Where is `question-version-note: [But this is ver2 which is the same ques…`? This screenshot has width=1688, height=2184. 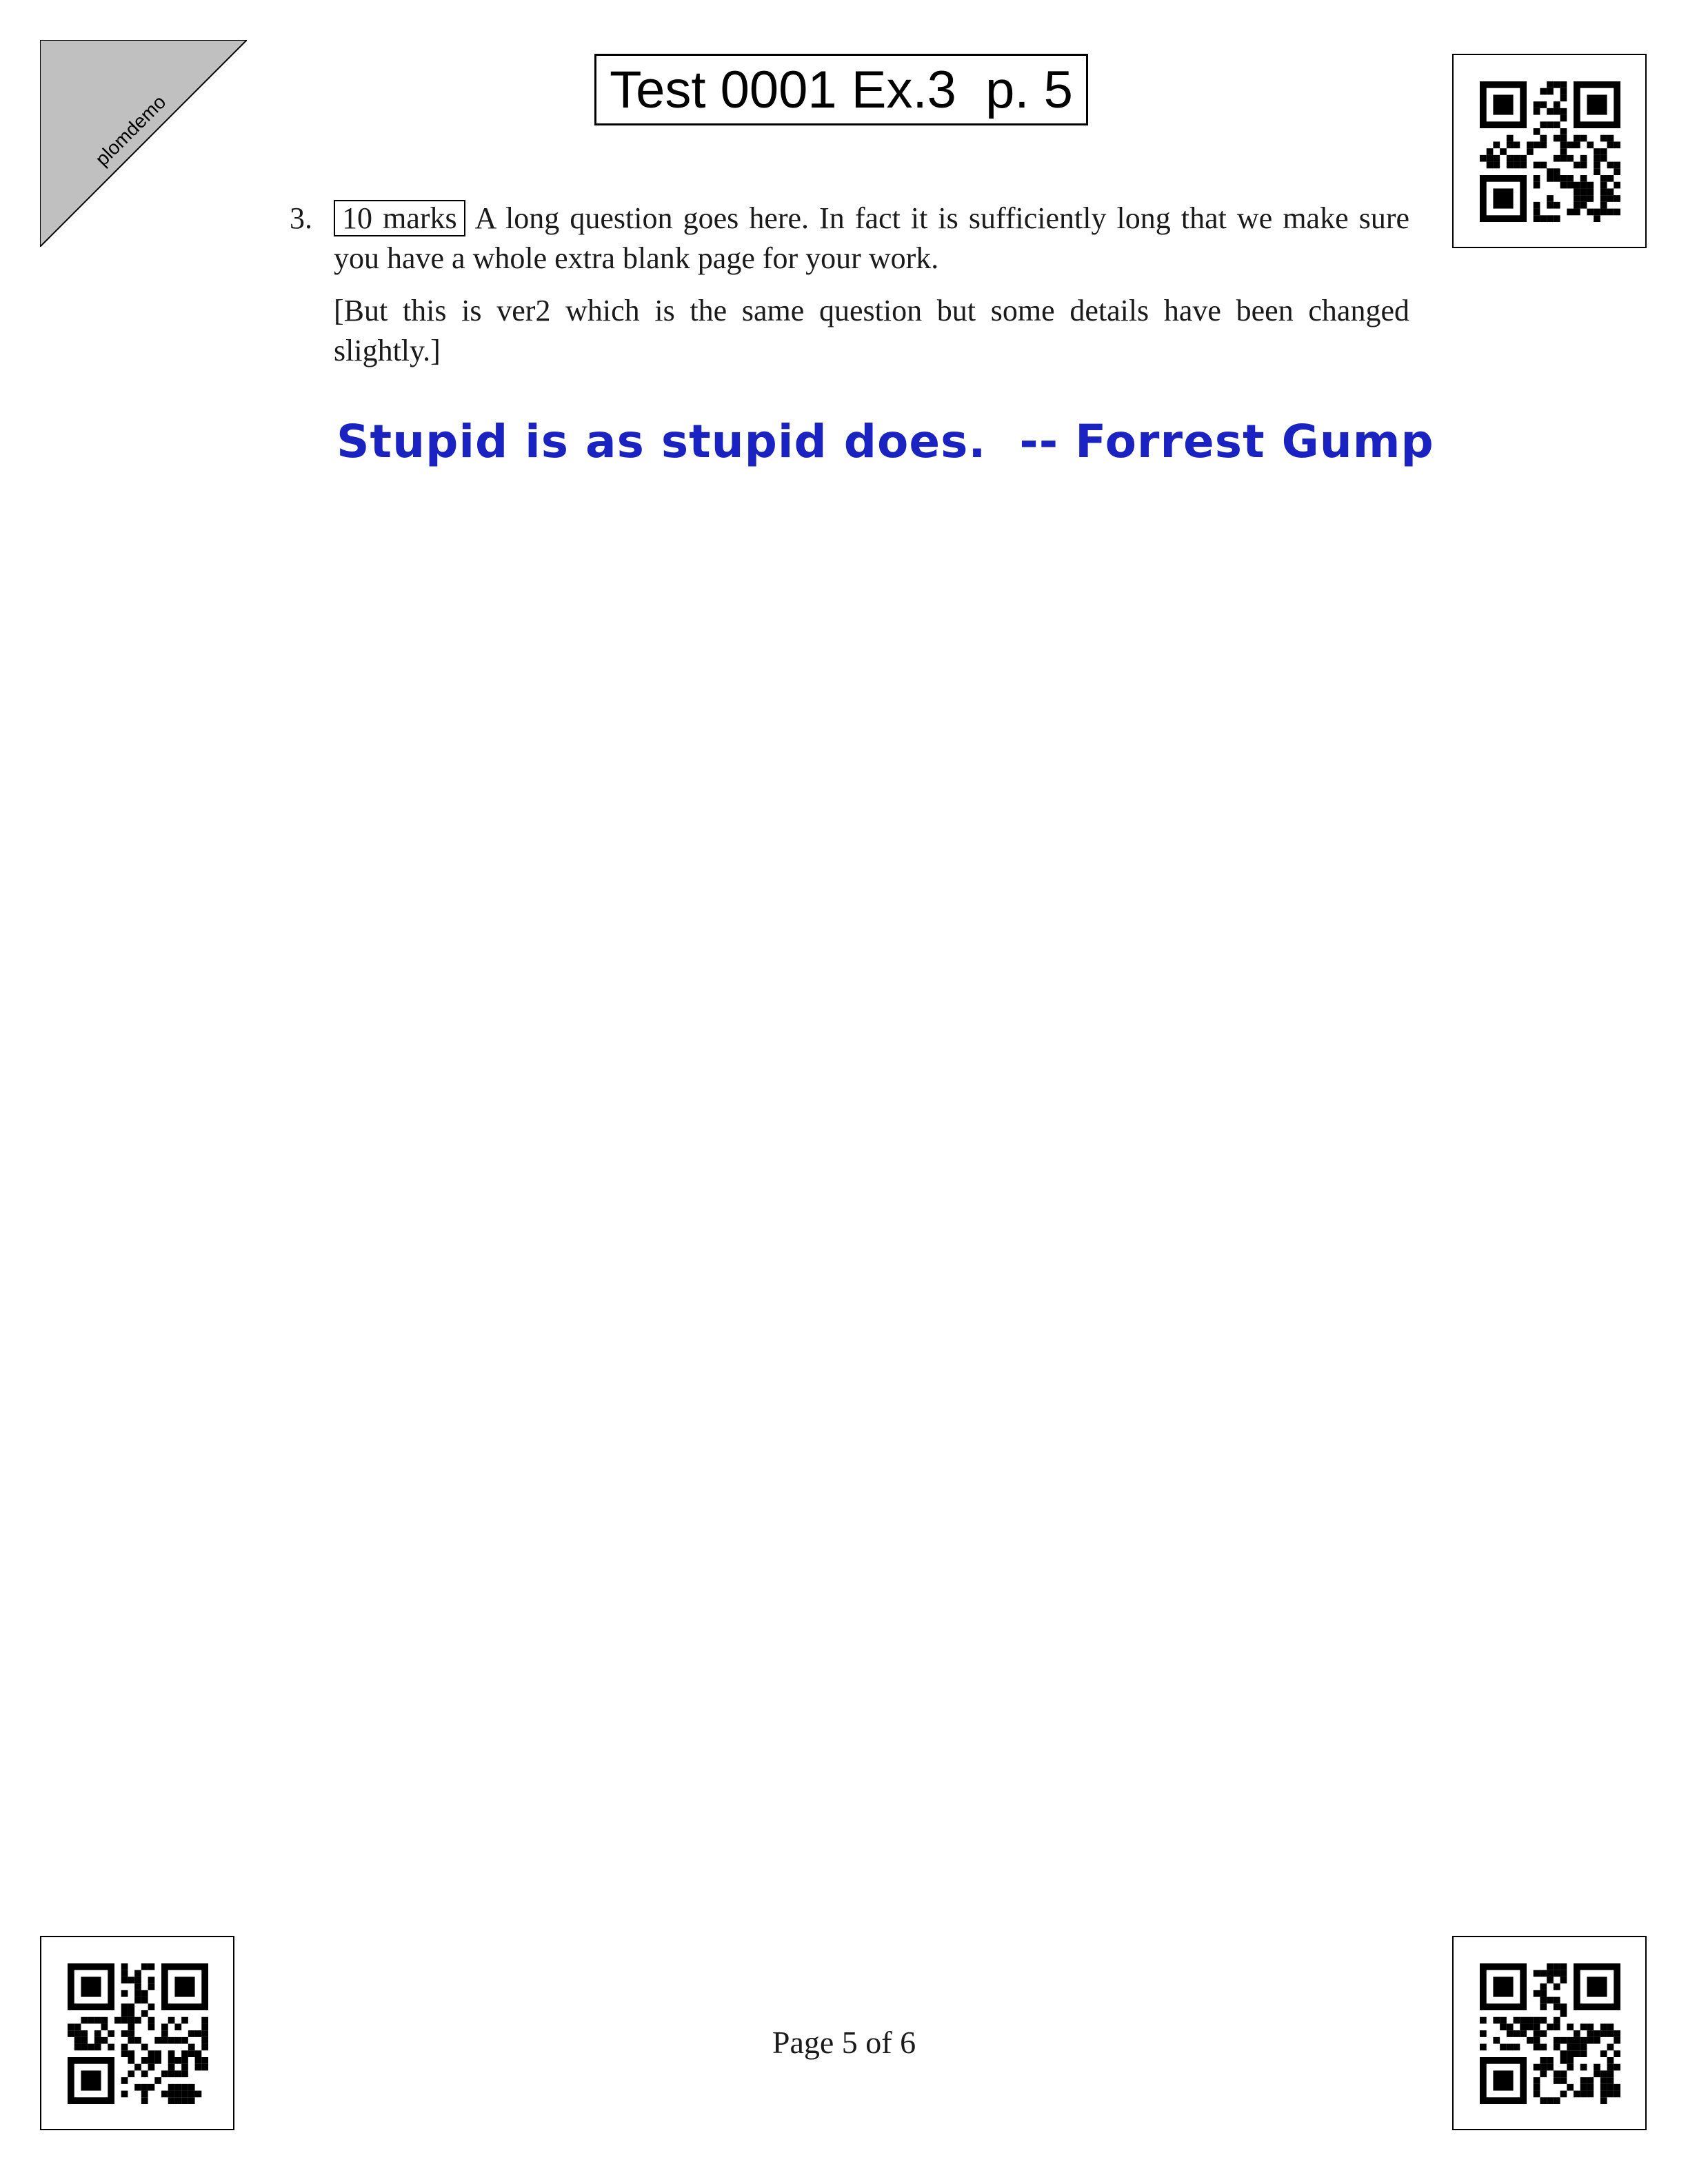
question-version-note: [But this is ver2 which is the same ques… is located at coordinates (872, 330).